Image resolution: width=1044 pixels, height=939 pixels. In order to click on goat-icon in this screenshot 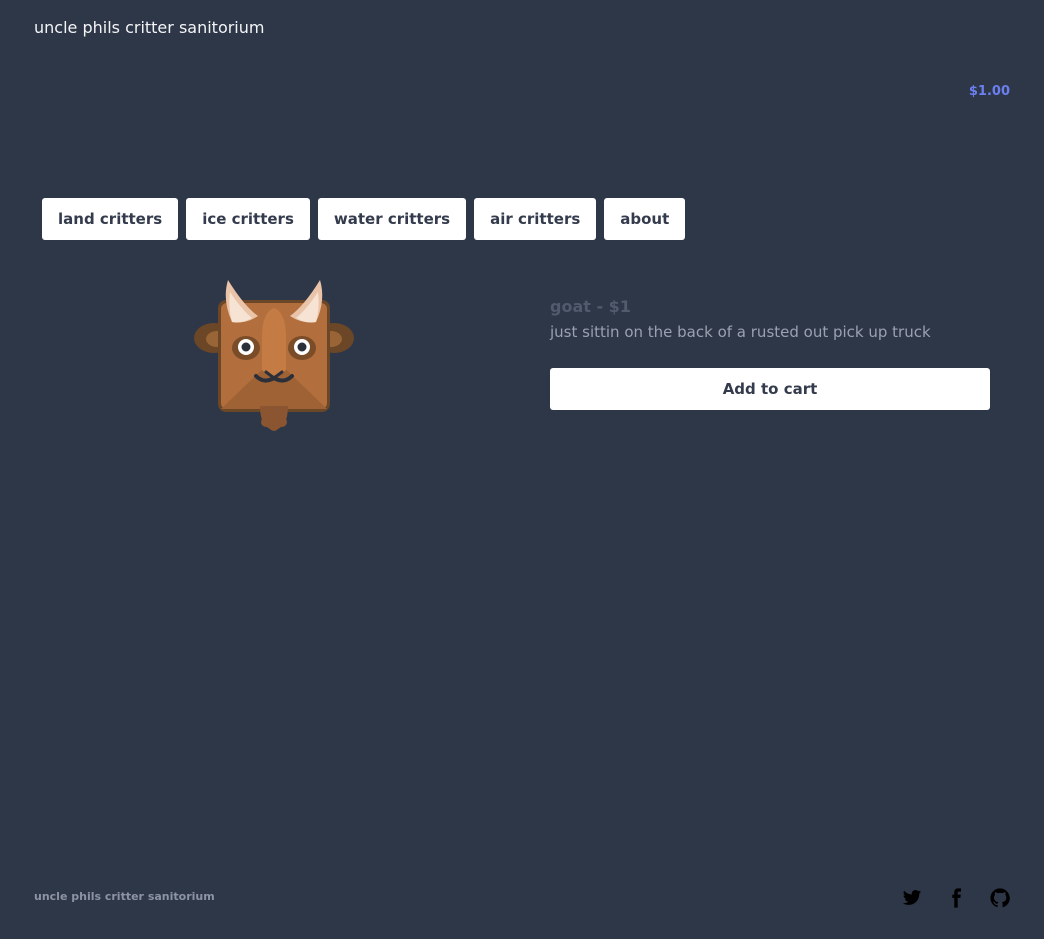, I will do `click(274, 356)`.